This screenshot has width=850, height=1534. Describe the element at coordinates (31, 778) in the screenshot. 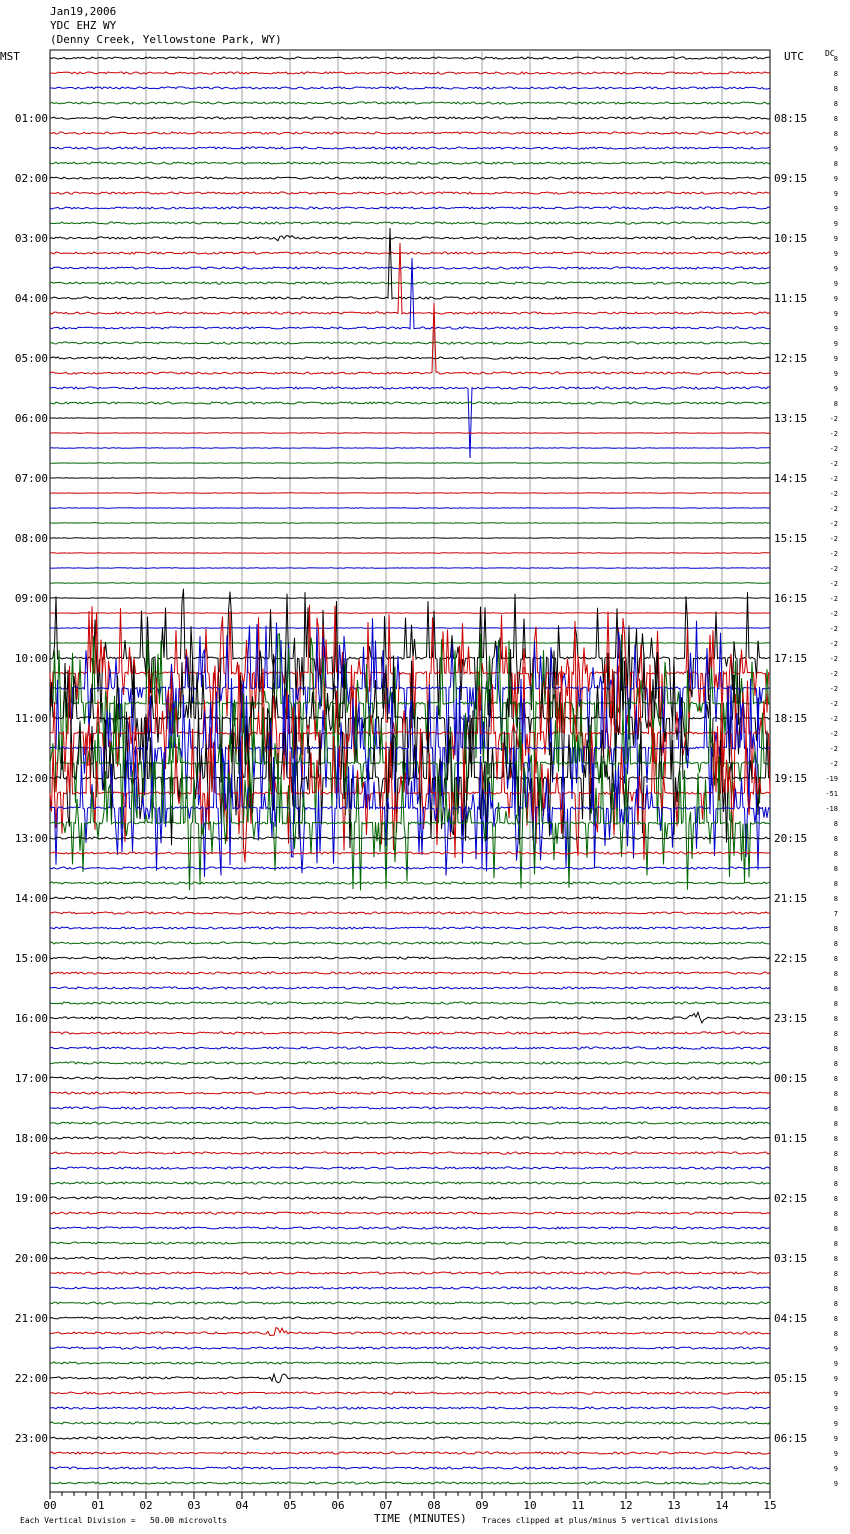

I see `mst-hour-label: 12:00` at that location.